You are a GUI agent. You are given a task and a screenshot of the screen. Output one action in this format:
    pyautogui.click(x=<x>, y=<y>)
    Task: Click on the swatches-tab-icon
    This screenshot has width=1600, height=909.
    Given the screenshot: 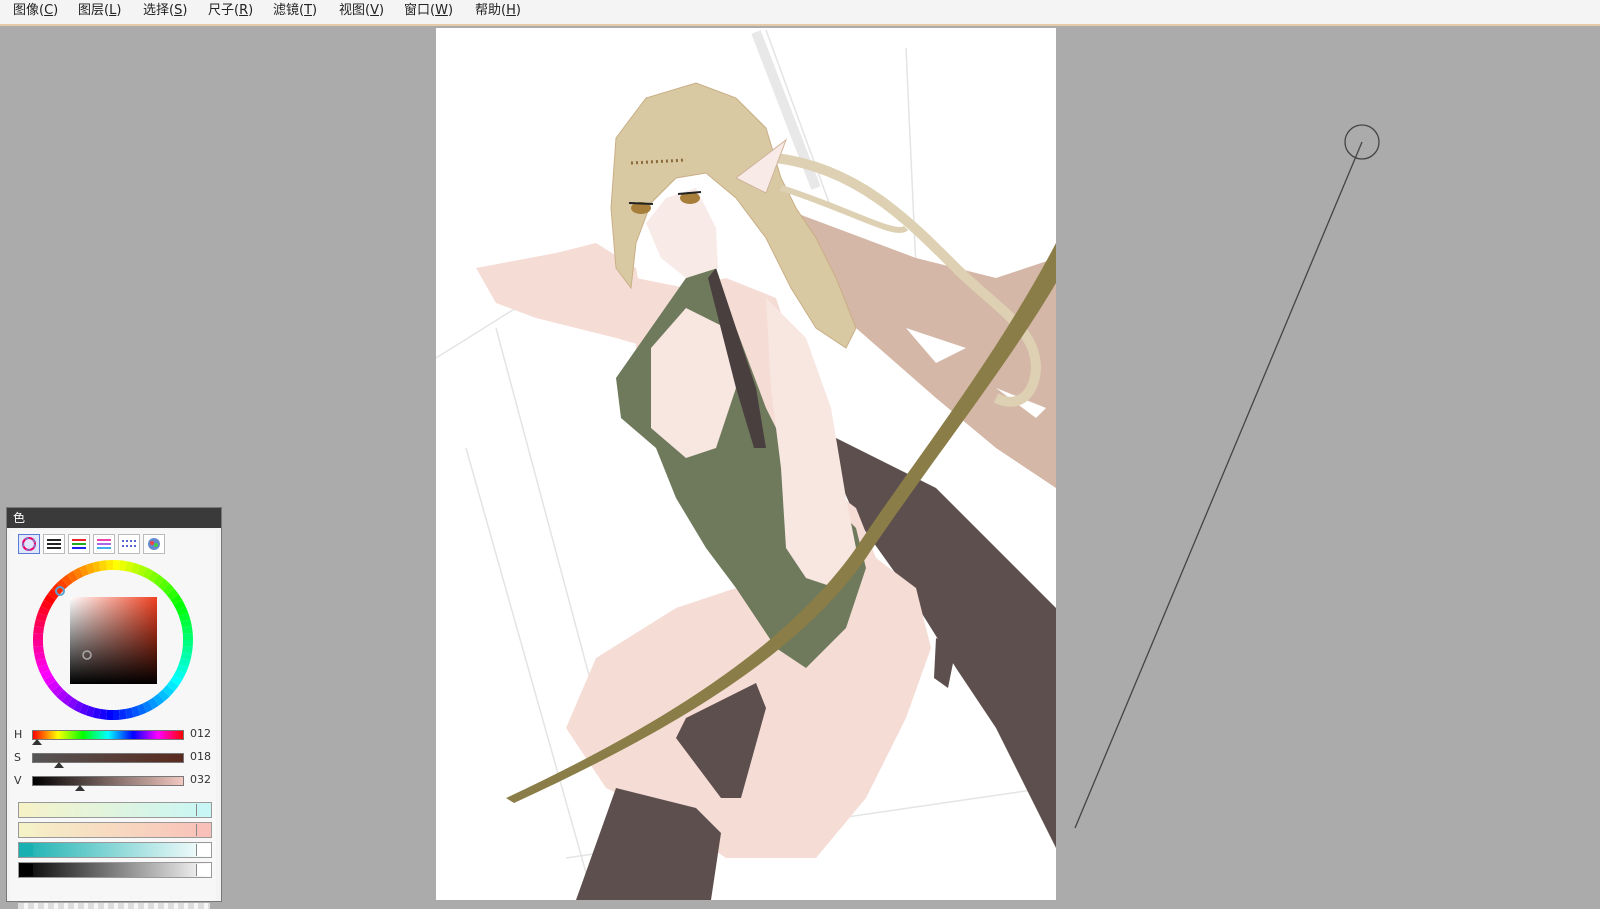 What is the action you would take?
    pyautogui.click(x=129, y=544)
    